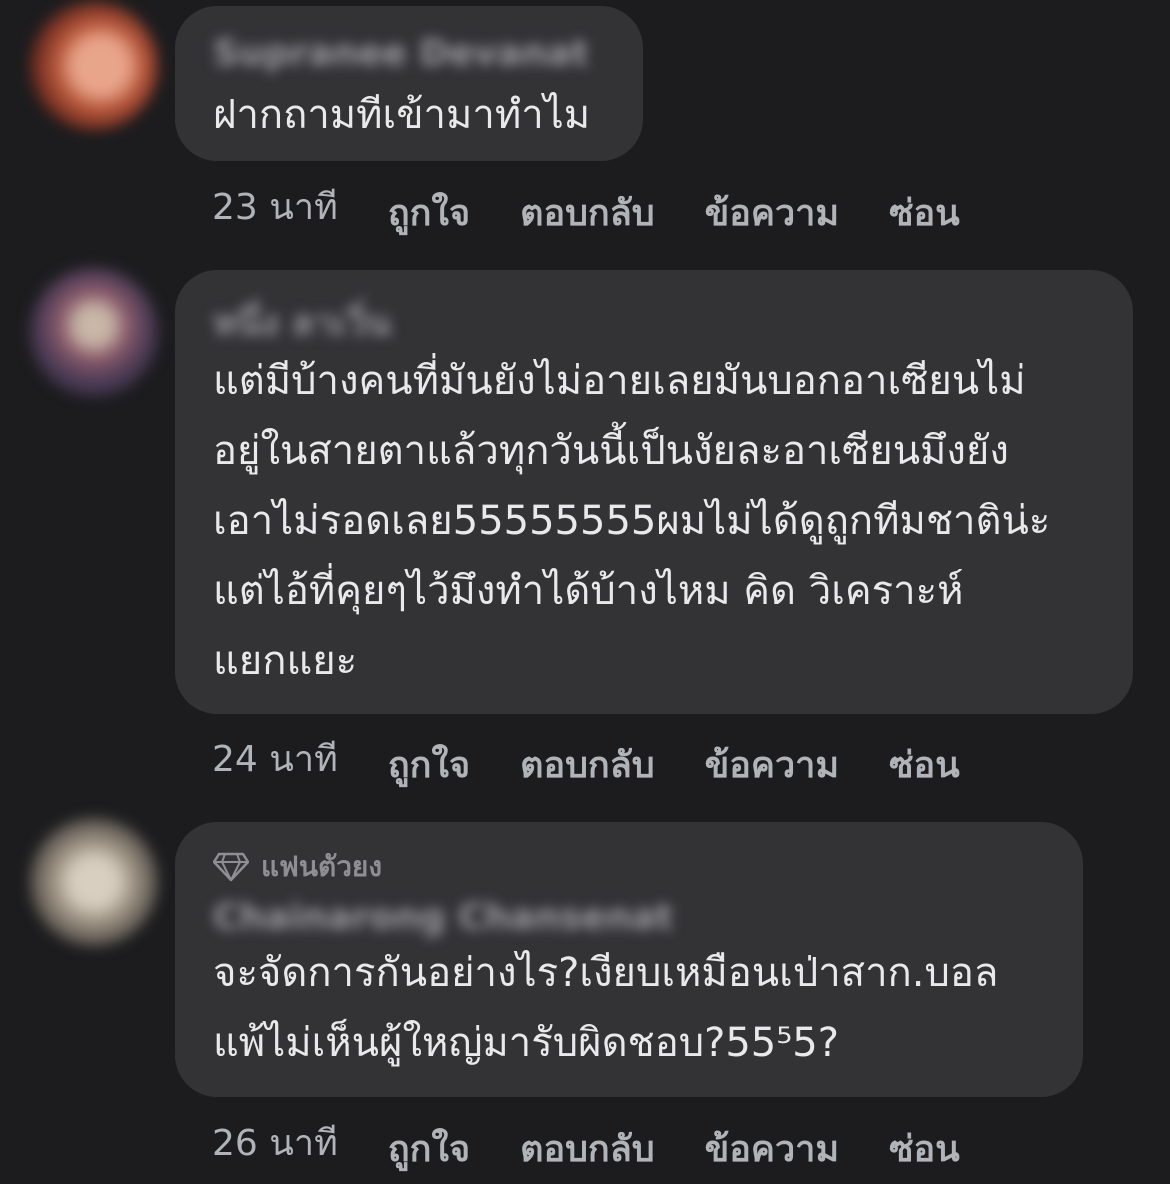  I want to click on comment-actions: 23 นาที ถูกใจ ตอบกลับ ข้อความ ซ่อน, so click(611, 206).